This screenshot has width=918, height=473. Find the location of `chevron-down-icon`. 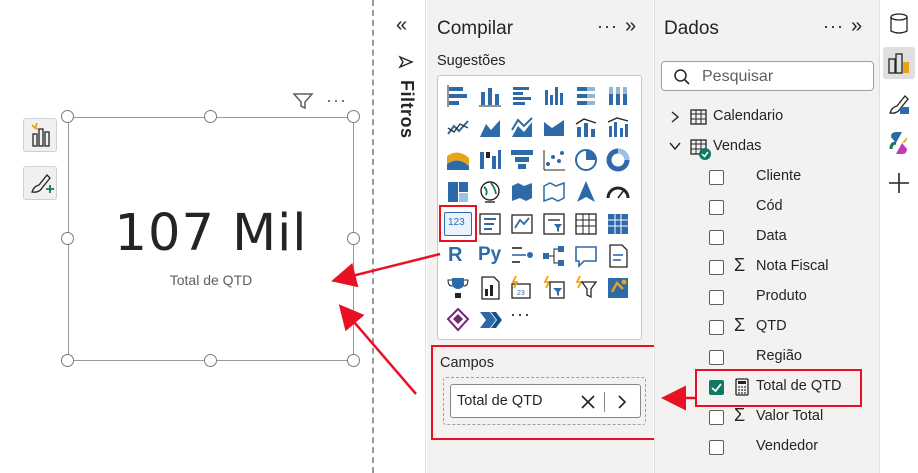

chevron-down-icon is located at coordinates (675, 146).